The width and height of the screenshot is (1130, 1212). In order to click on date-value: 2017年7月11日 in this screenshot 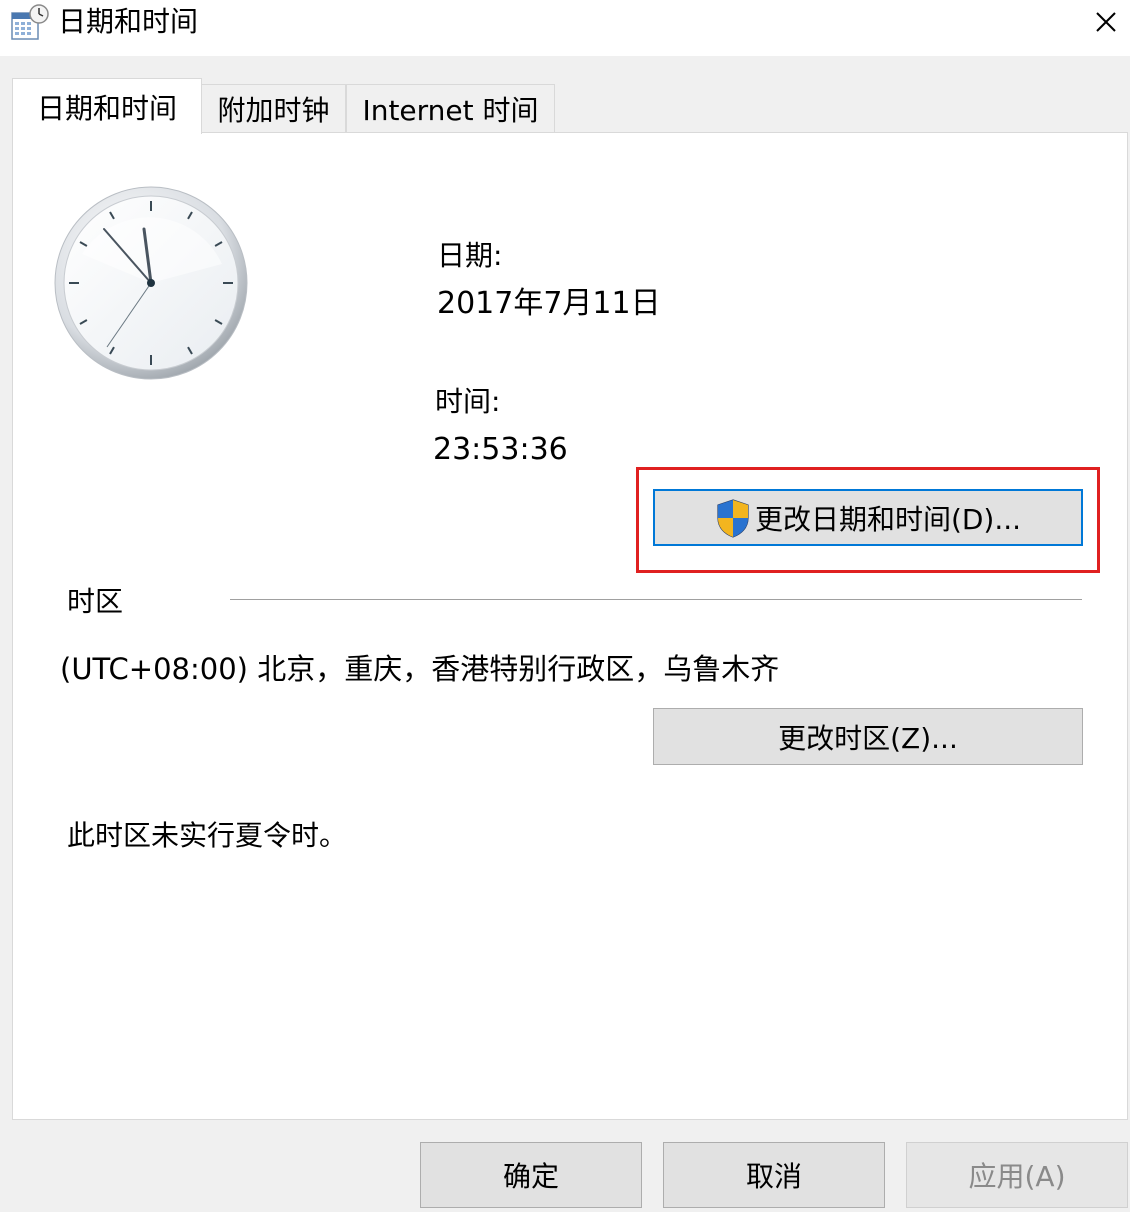, I will do `click(549, 303)`.